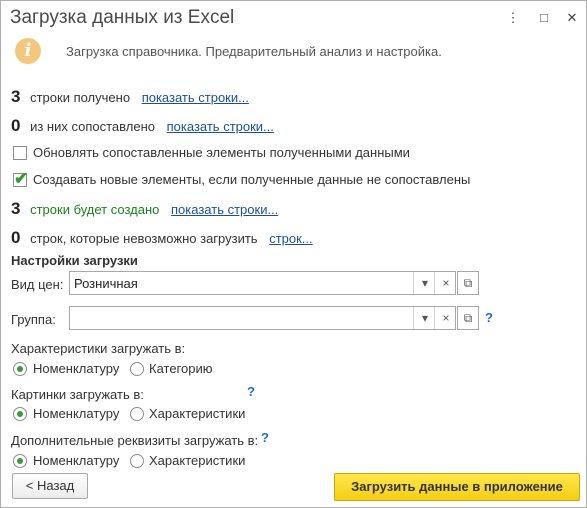 The image size is (587, 508). Describe the element at coordinates (262, 283) in the screenshot. I see `price-type-field: Розничная ▾ ×` at that location.